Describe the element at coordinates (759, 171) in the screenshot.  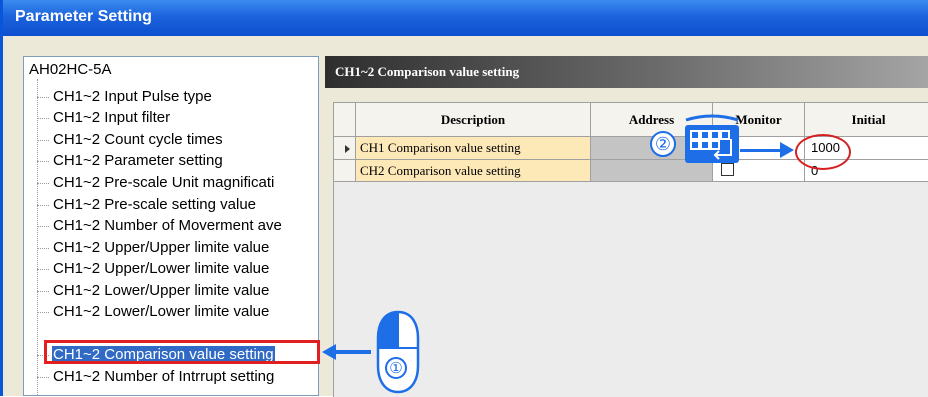
I see `monitor-cell` at that location.